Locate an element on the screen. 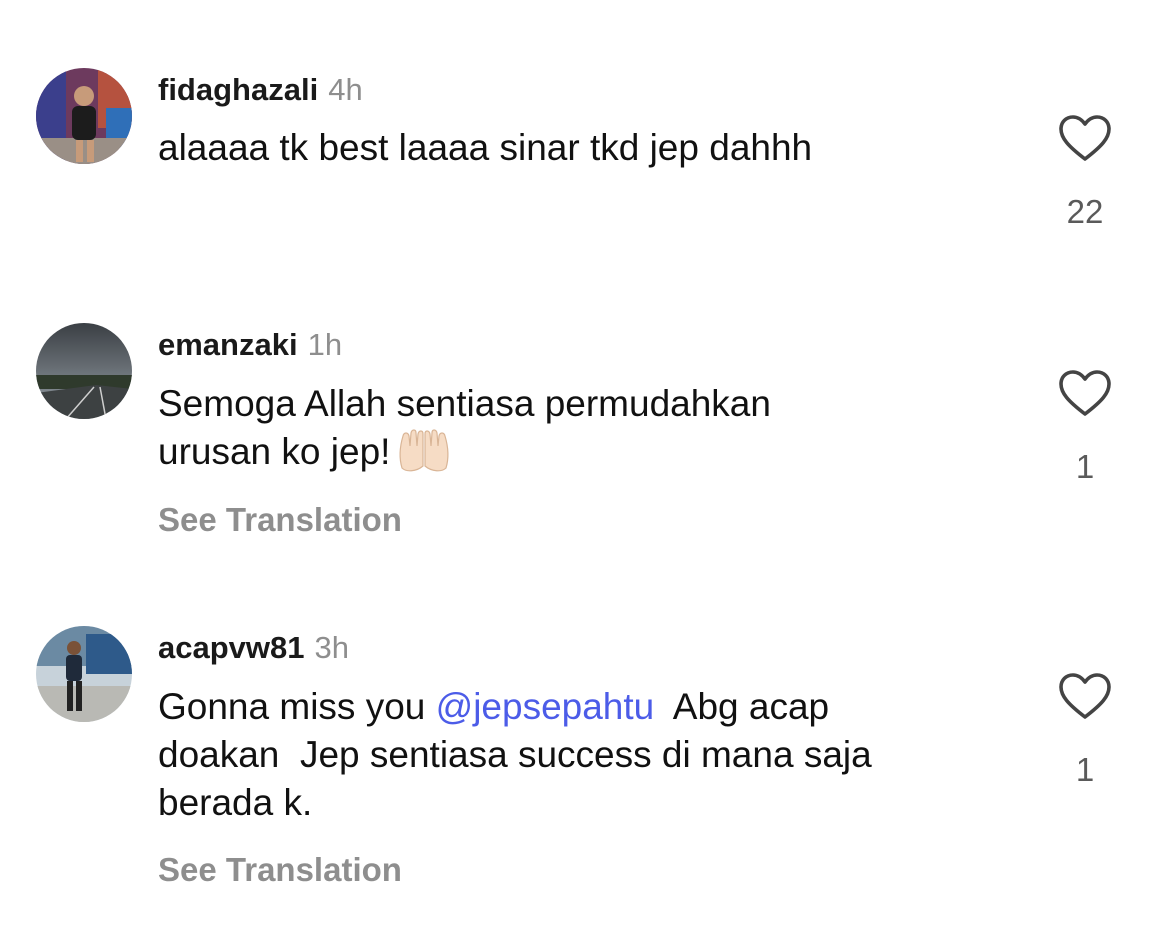 The height and width of the screenshot is (941, 1170). comment-text-line: Semoga Allah sentiasa permudahkan is located at coordinates (464, 403).